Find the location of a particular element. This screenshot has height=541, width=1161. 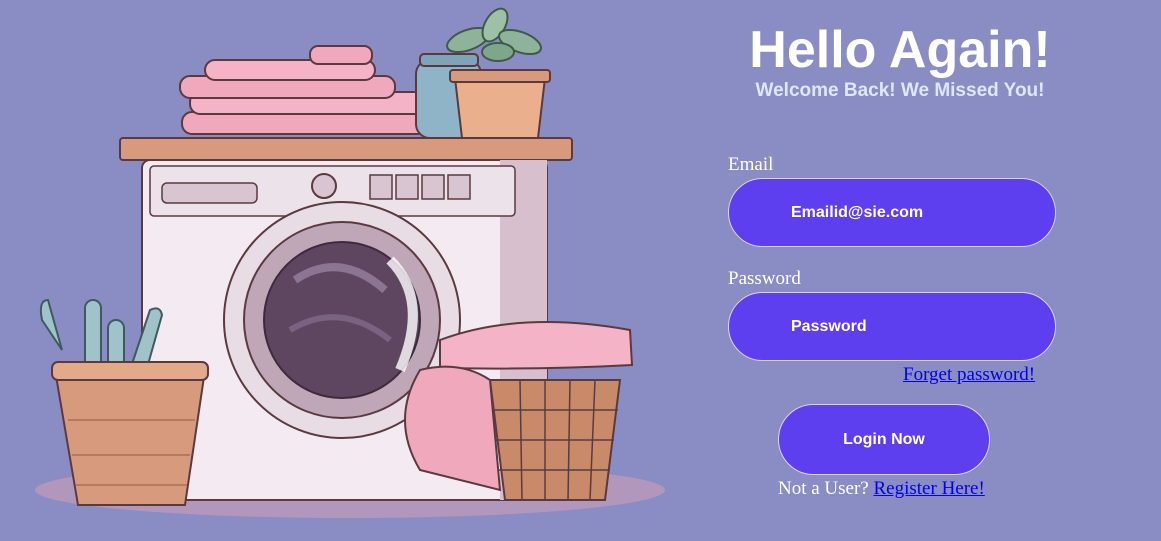

password-field-value: Password is located at coordinates (829, 326).